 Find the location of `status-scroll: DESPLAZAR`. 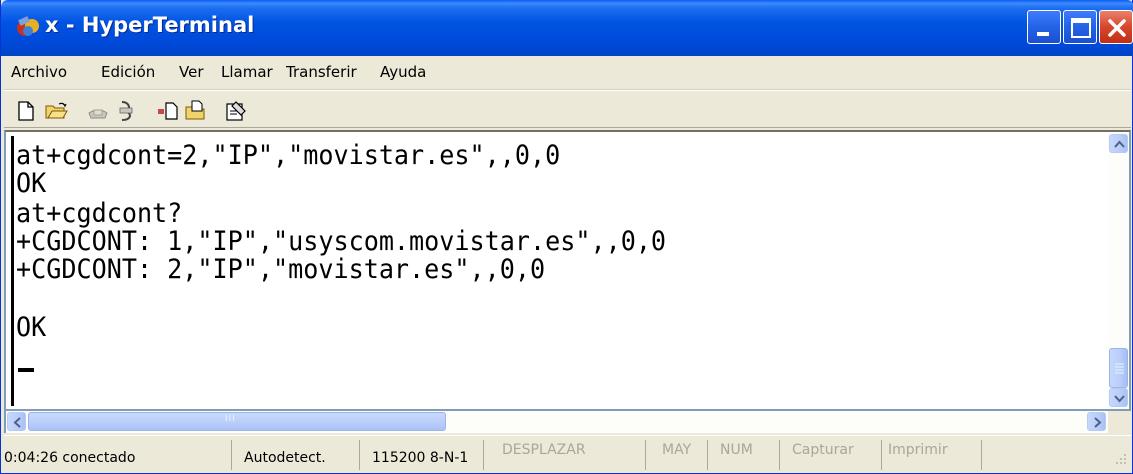

status-scroll: DESPLAZAR is located at coordinates (571, 455).